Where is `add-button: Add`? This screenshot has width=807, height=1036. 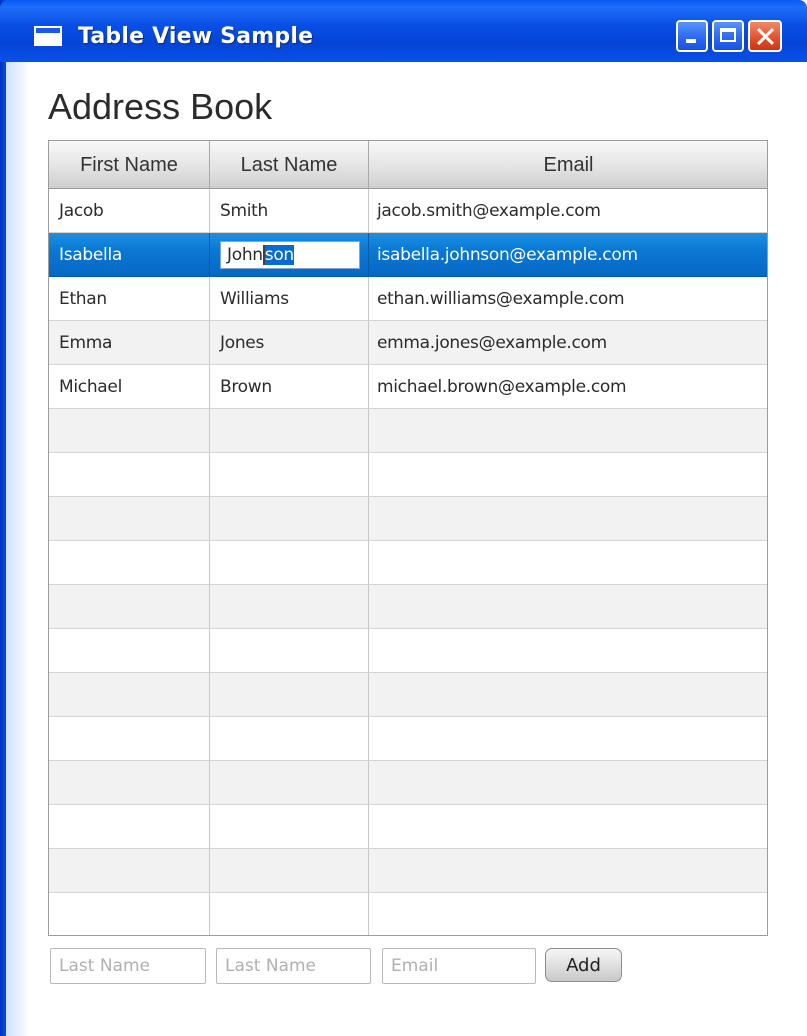
add-button: Add is located at coordinates (583, 965).